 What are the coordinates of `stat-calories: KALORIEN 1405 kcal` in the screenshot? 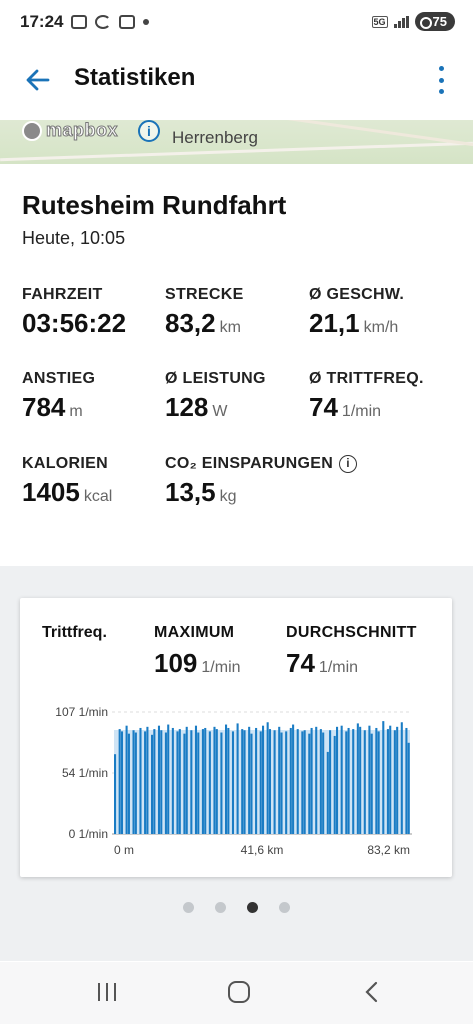 It's located at (67, 481).